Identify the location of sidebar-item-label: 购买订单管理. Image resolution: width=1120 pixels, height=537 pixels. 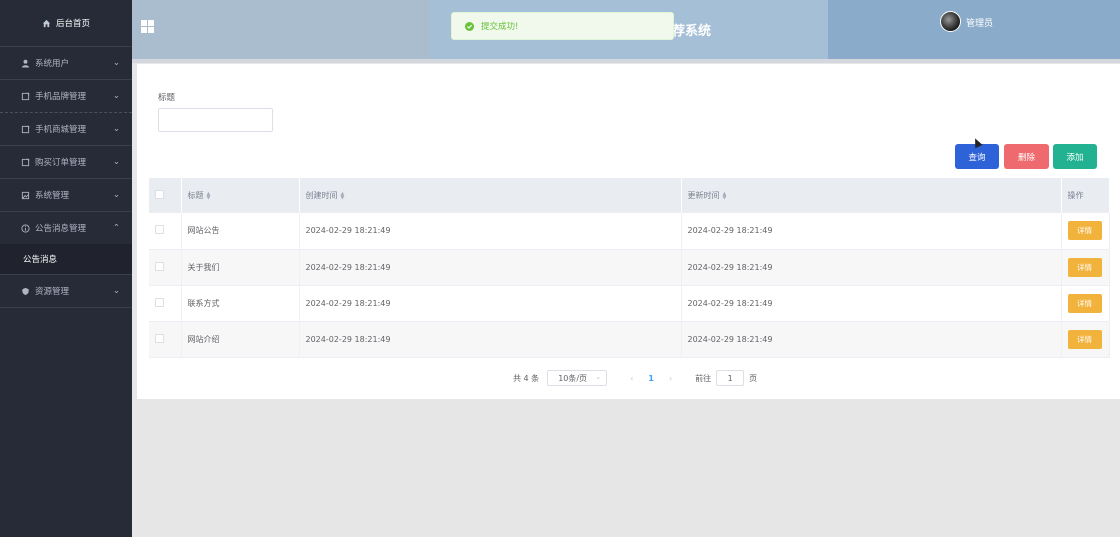
(61, 163).